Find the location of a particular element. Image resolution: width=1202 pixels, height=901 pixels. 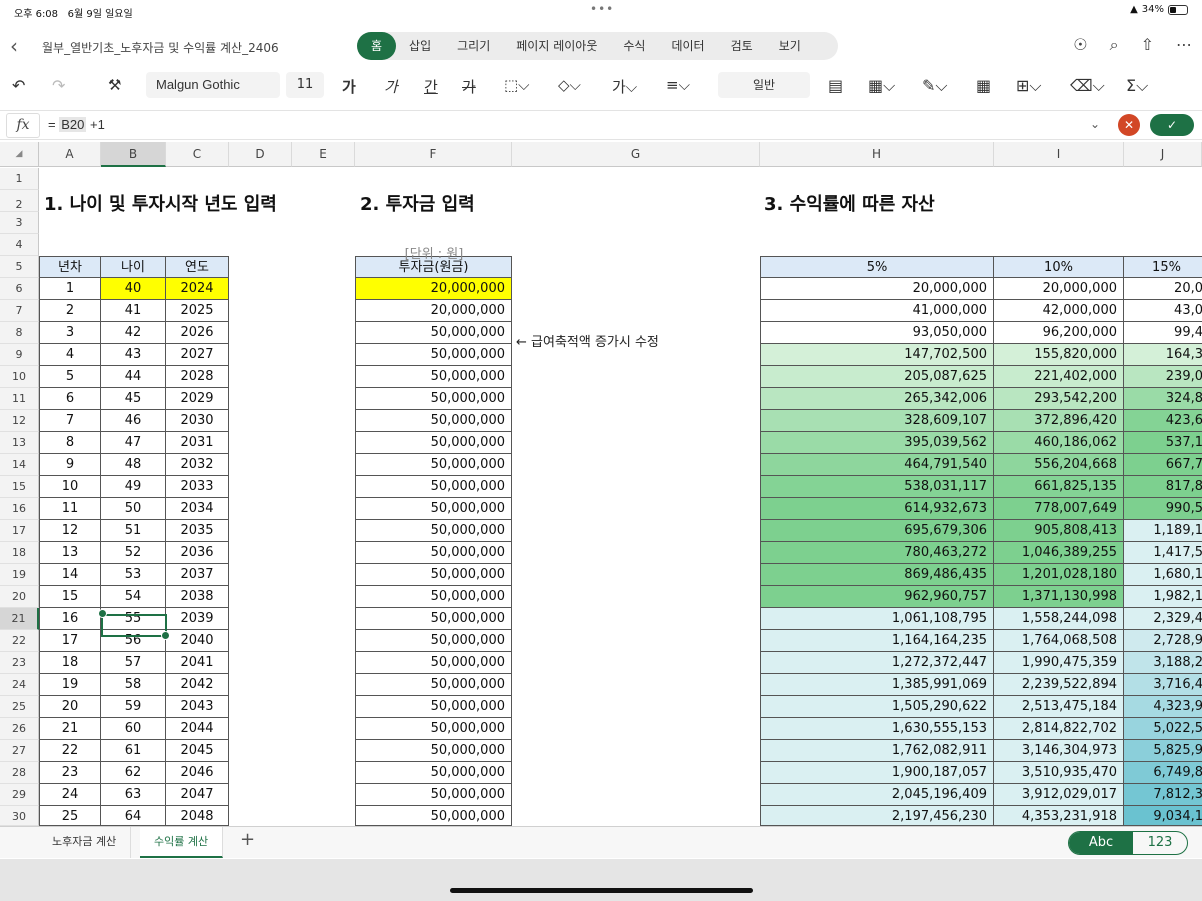

formula-input: = B20 +1 is located at coordinates (76, 124).